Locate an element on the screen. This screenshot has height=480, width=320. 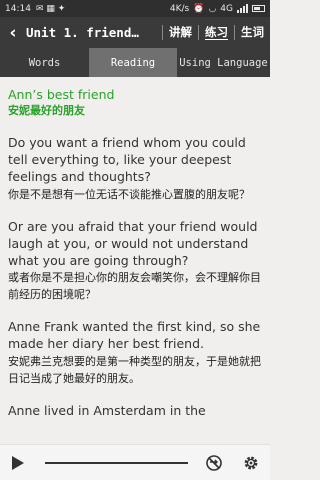
progress-track is located at coordinates (116, 463).